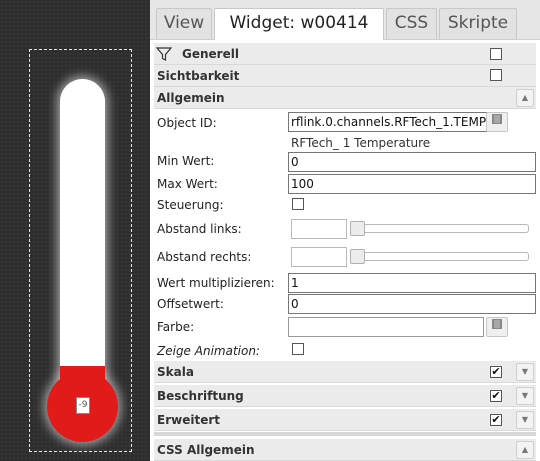 This screenshot has height=461, width=540. I want to click on group-sichtbarkeit-checkbox, so click(496, 75).